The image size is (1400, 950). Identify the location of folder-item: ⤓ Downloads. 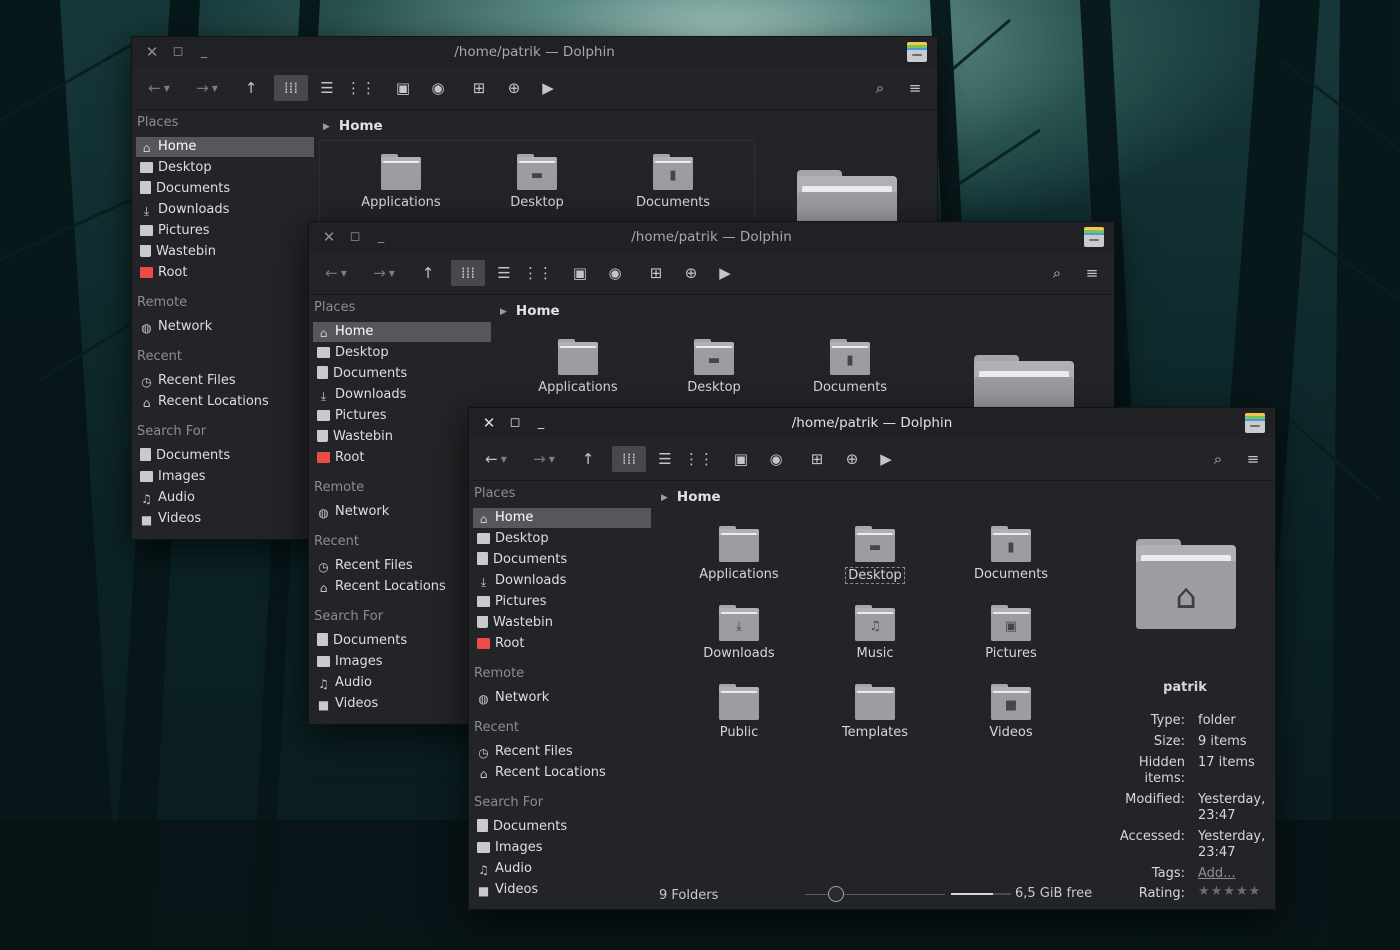
(739, 633).